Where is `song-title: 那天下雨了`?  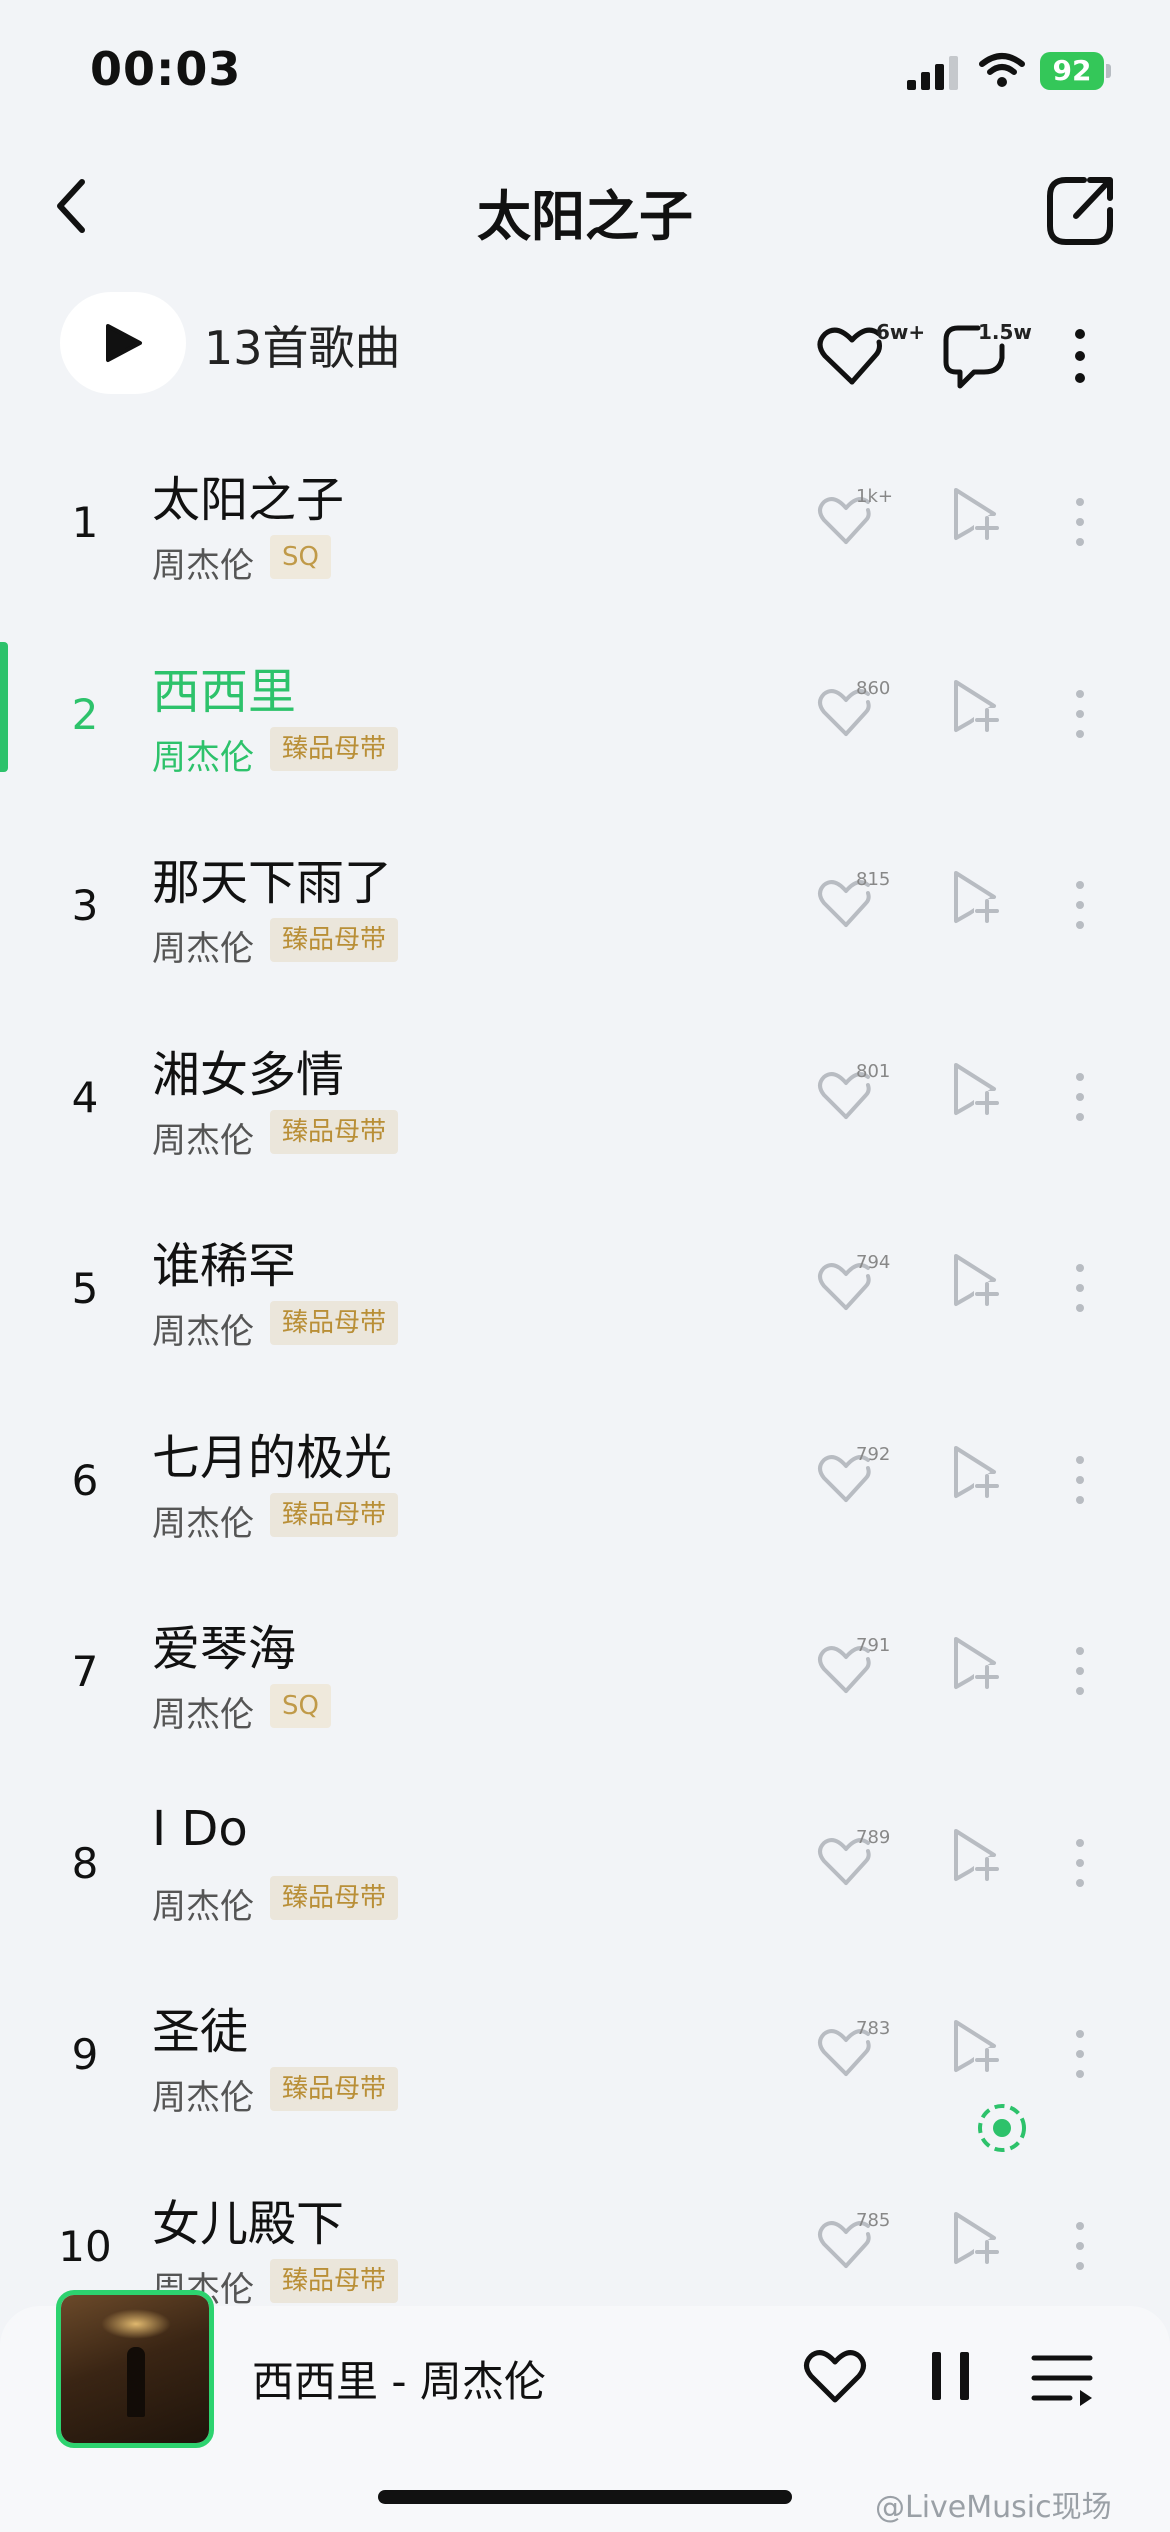
song-title: 那天下雨了 is located at coordinates (272, 883).